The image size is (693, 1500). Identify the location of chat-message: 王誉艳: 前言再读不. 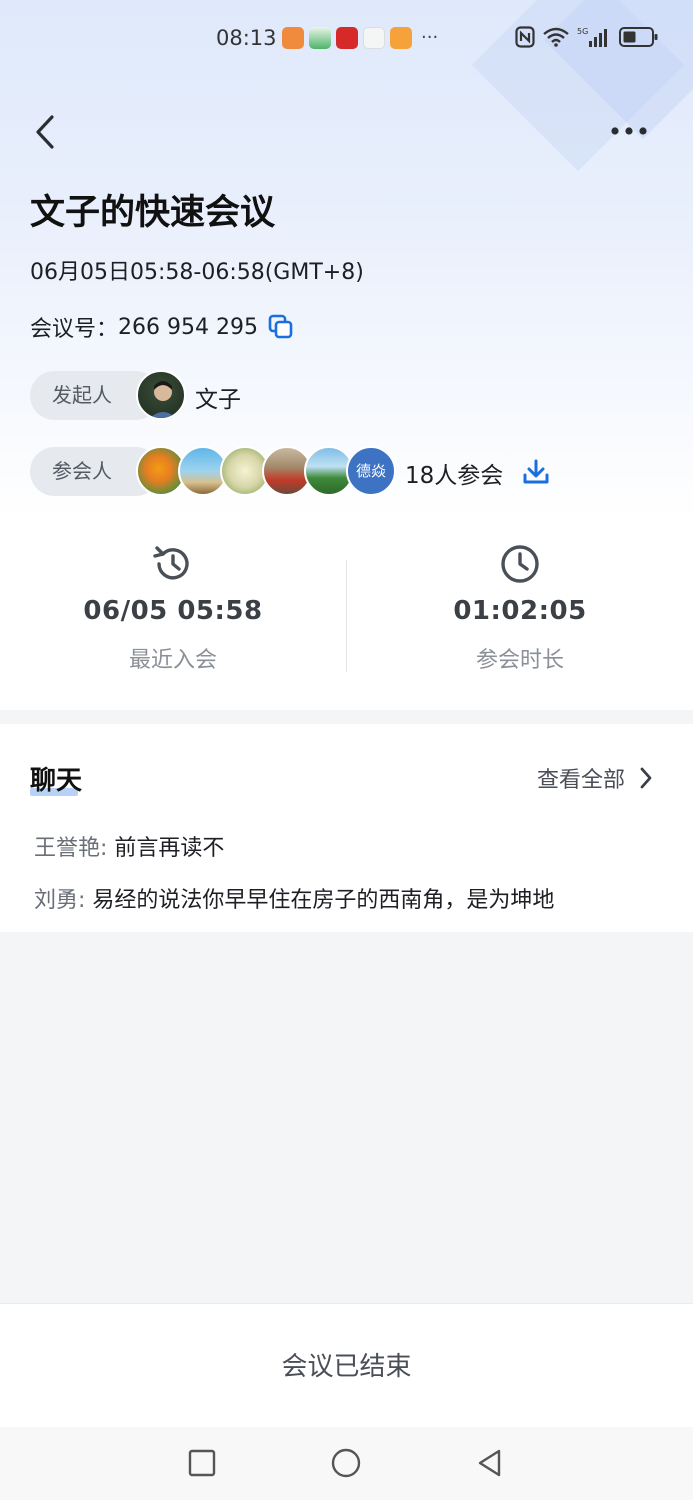
(129, 846).